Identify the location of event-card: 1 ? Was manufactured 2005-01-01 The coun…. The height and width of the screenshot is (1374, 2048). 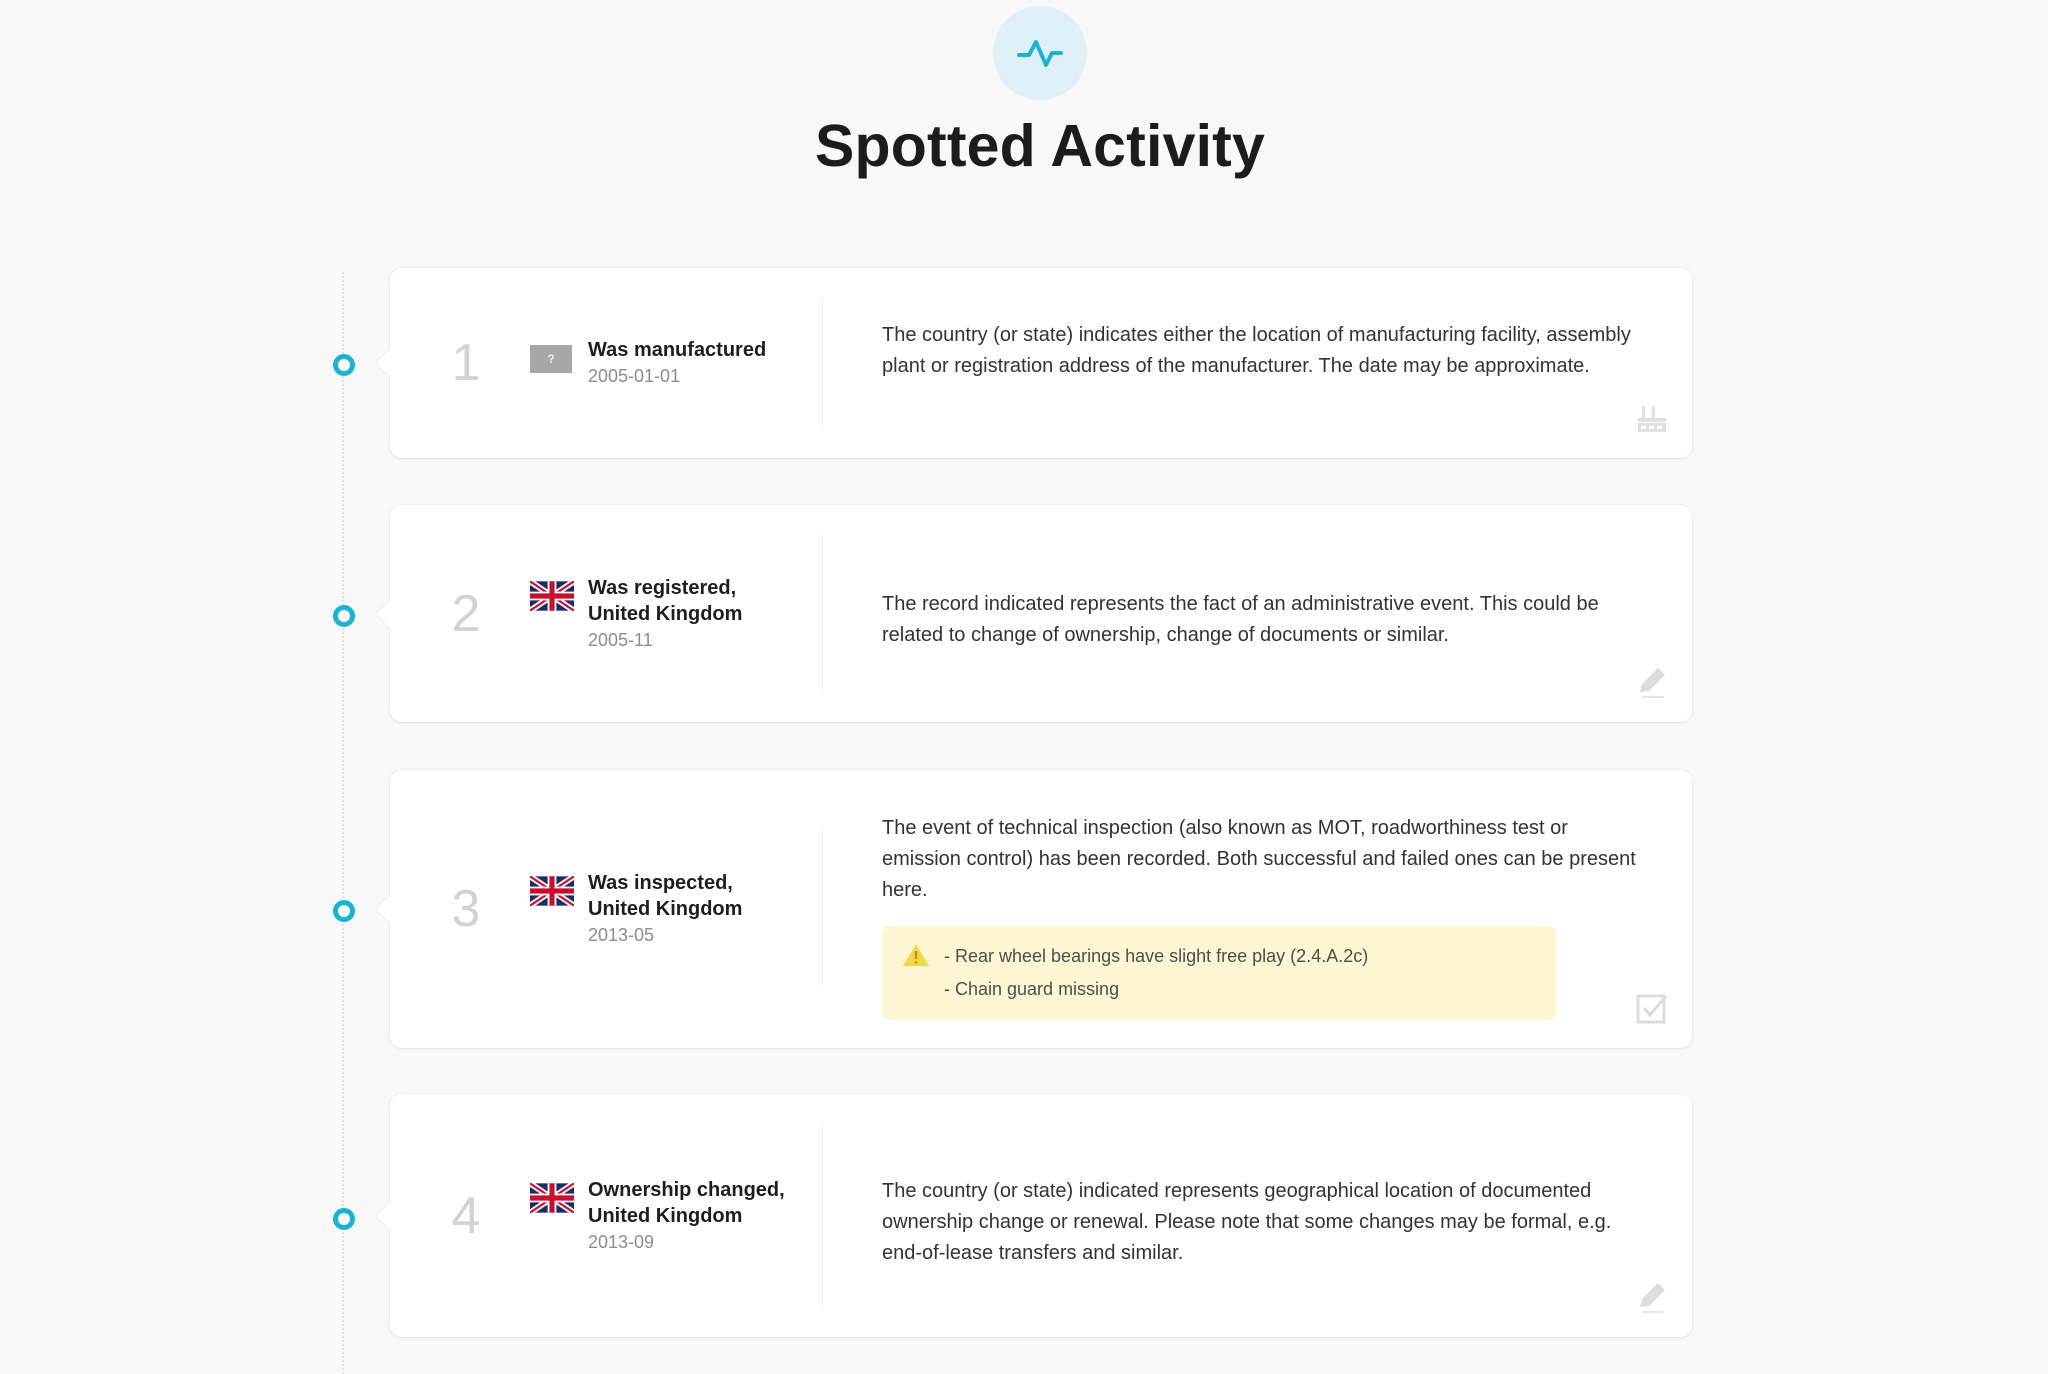
(1041, 363).